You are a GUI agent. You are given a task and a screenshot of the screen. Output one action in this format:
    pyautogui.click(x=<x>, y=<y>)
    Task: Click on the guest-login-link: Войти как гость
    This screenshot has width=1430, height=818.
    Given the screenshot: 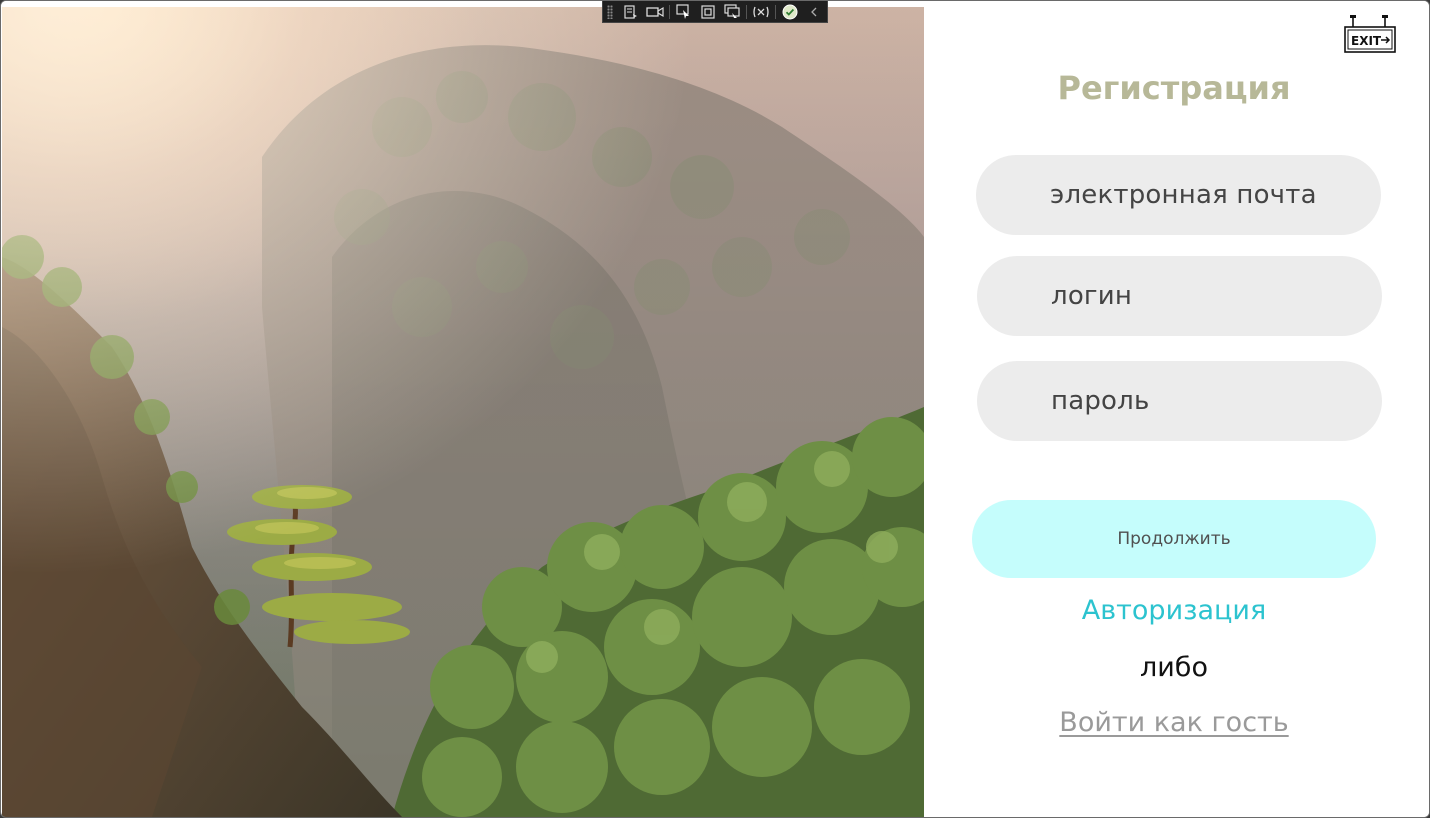 What is the action you would take?
    pyautogui.click(x=1174, y=722)
    